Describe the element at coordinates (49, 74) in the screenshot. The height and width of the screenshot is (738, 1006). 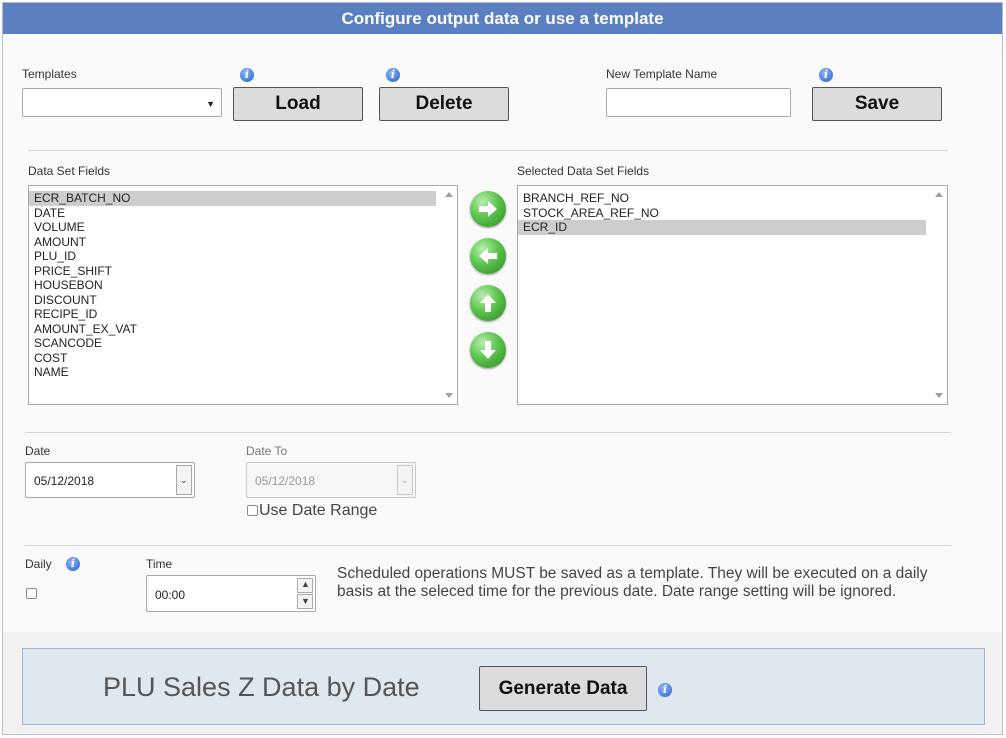
I see `templates-label: Templates` at that location.